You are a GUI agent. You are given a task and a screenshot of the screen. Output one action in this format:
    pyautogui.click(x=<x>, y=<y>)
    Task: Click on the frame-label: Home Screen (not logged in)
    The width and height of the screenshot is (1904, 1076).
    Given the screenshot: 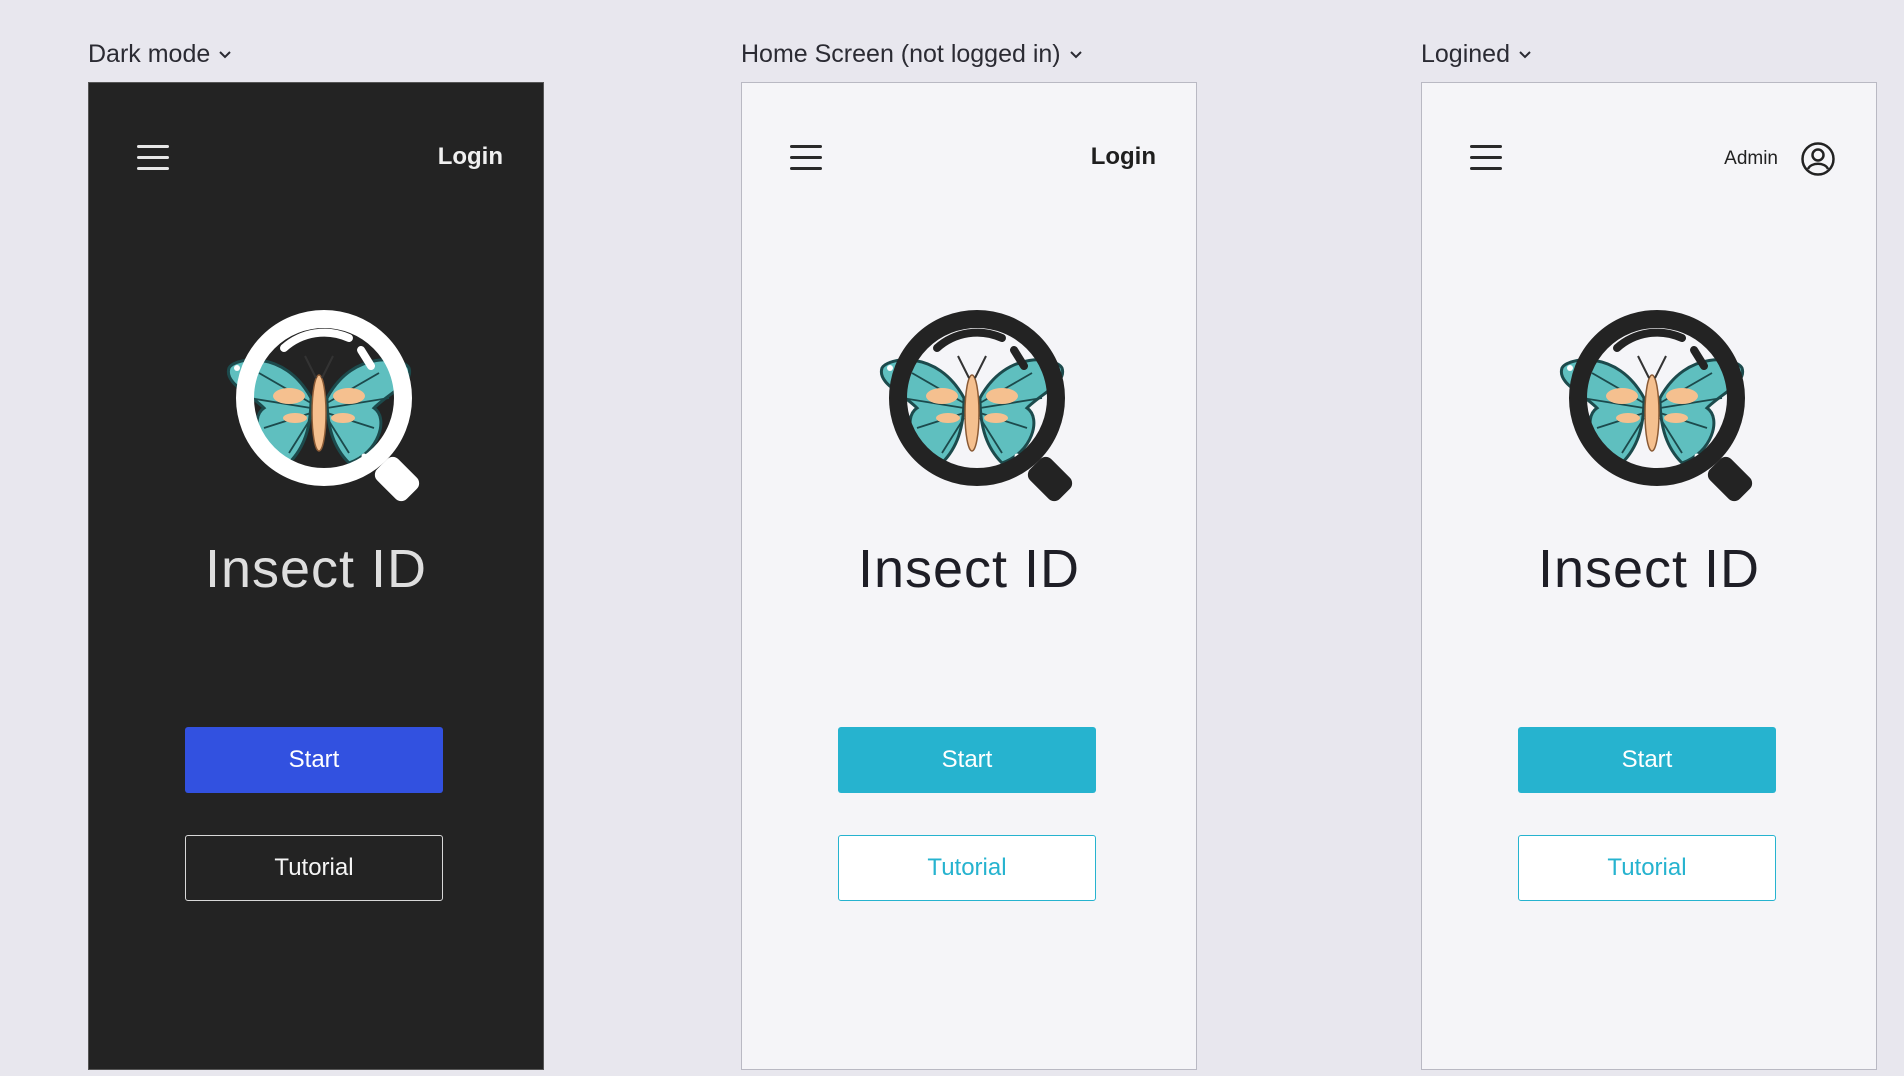 What is the action you would take?
    pyautogui.click(x=913, y=54)
    